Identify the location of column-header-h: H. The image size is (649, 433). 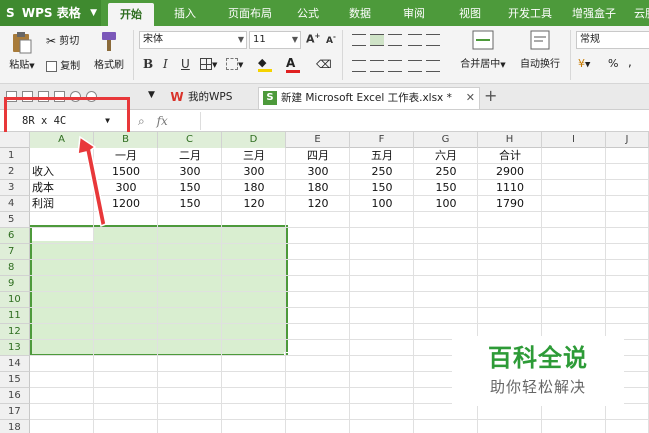
(510, 140).